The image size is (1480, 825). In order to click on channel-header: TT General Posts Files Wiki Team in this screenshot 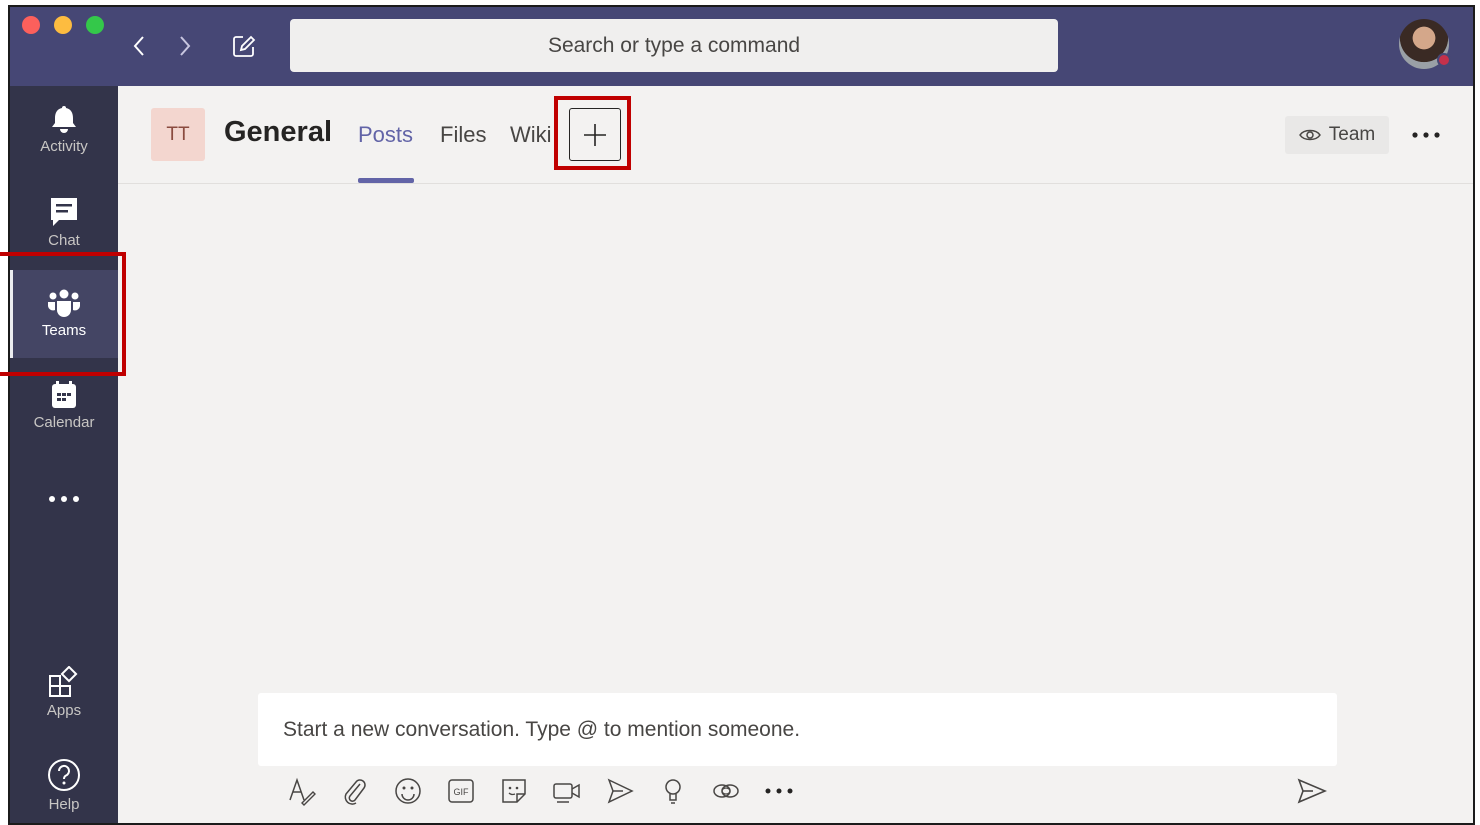, I will do `click(795, 135)`.